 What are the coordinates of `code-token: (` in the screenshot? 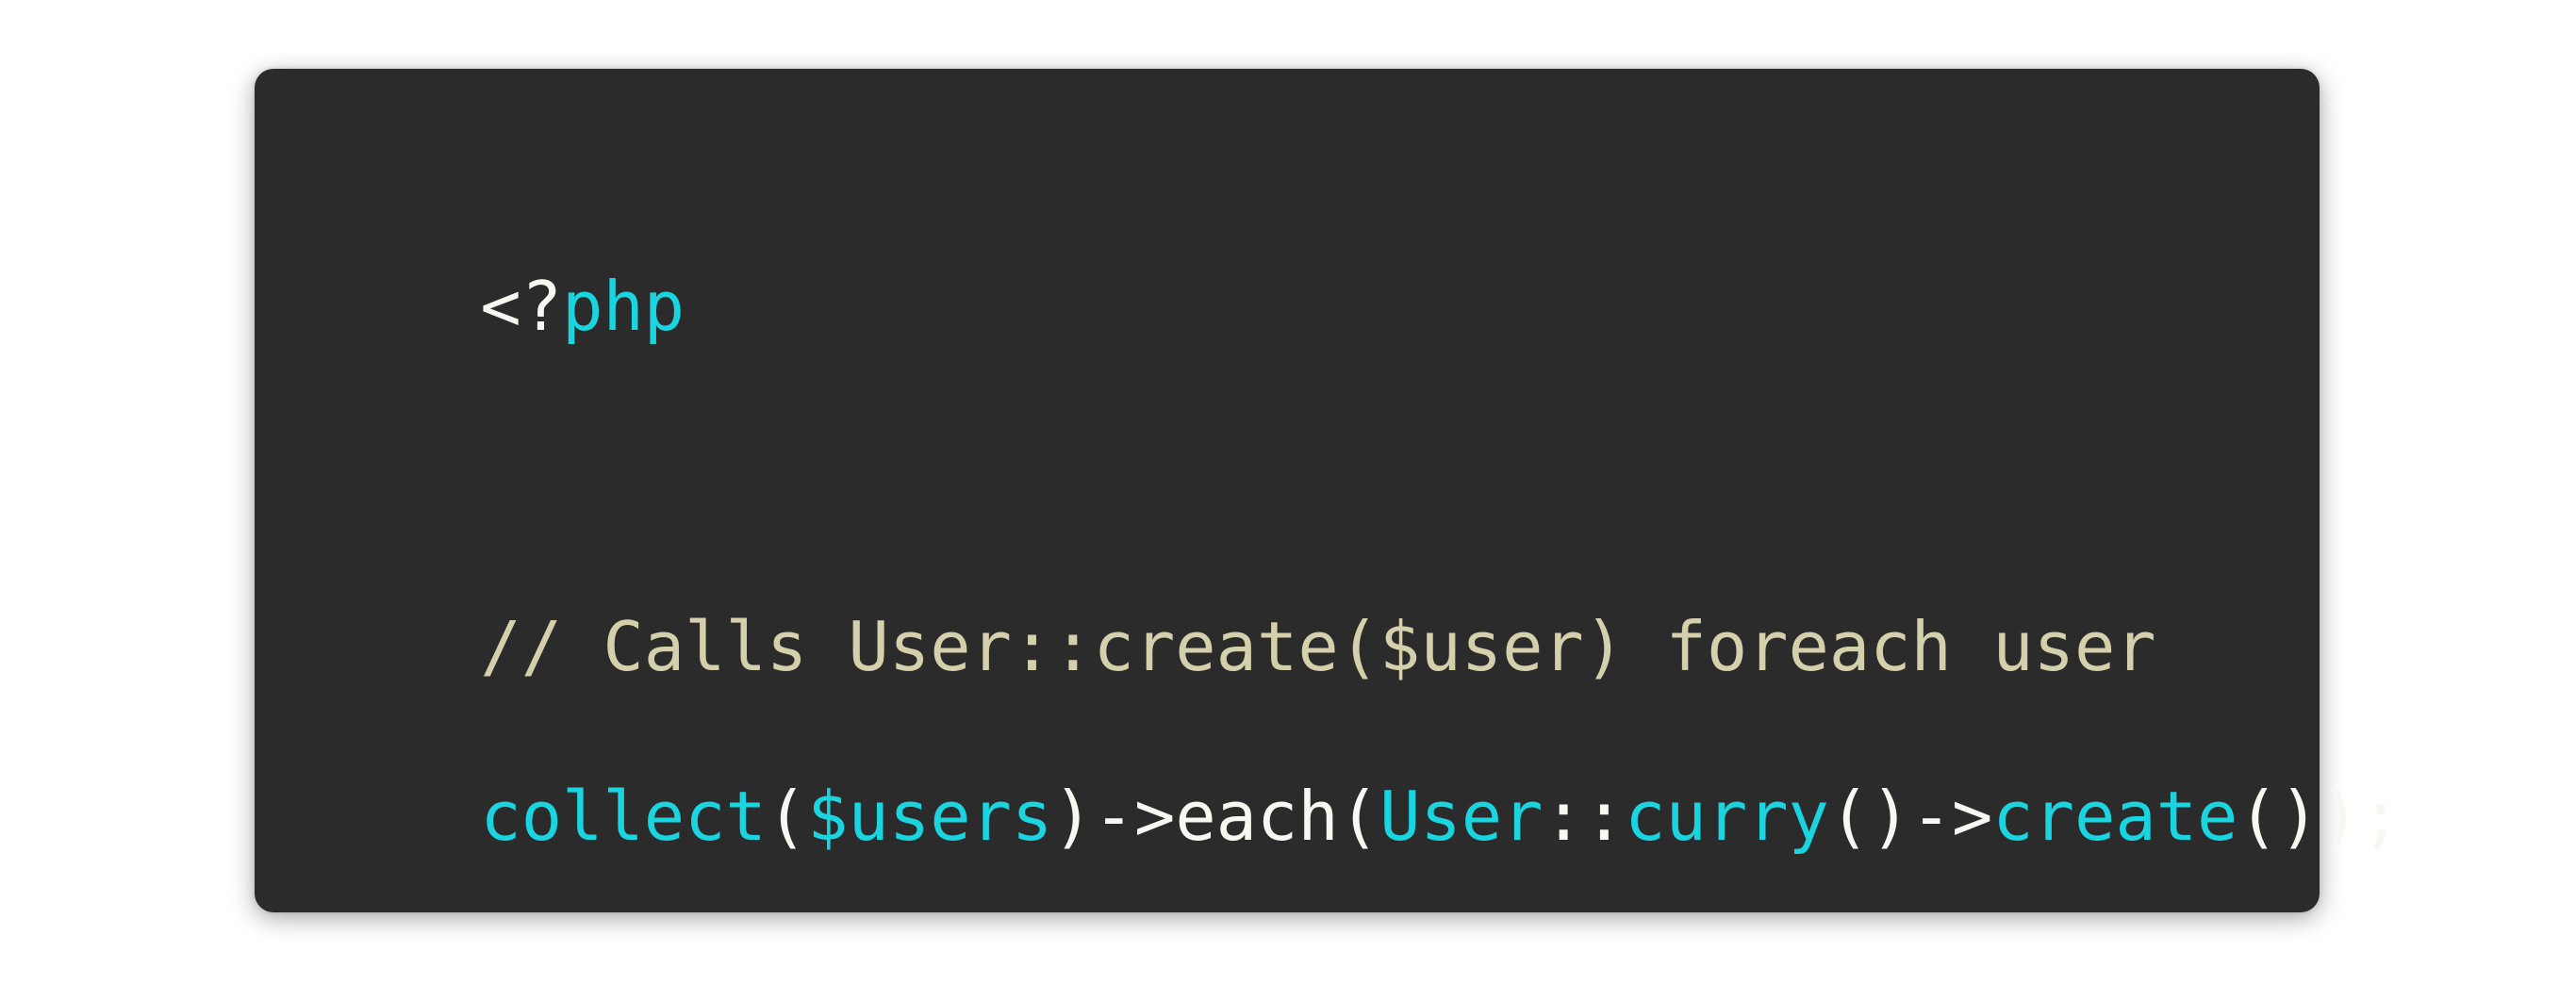 It's located at (787, 816).